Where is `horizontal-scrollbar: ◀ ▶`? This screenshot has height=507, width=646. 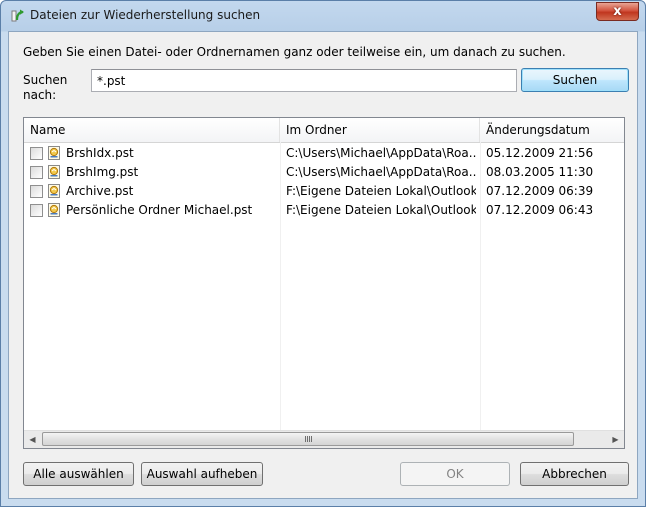
horizontal-scrollbar: ◀ ▶ is located at coordinates (324, 439).